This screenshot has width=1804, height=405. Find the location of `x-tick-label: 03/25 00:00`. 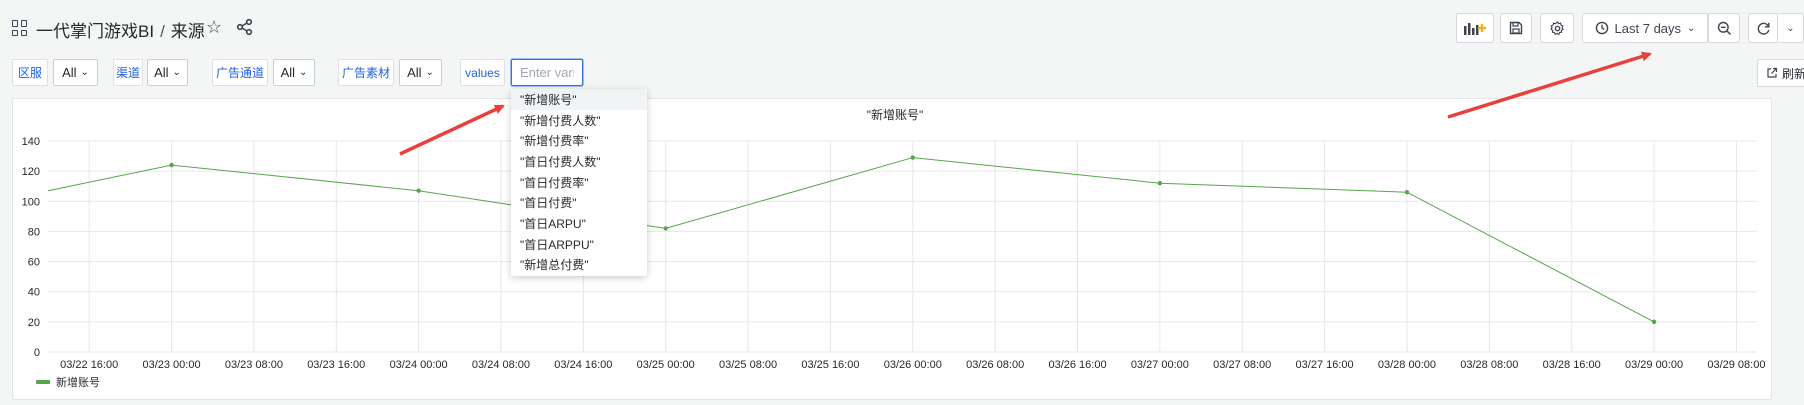

x-tick-label: 03/25 00:00 is located at coordinates (666, 365).